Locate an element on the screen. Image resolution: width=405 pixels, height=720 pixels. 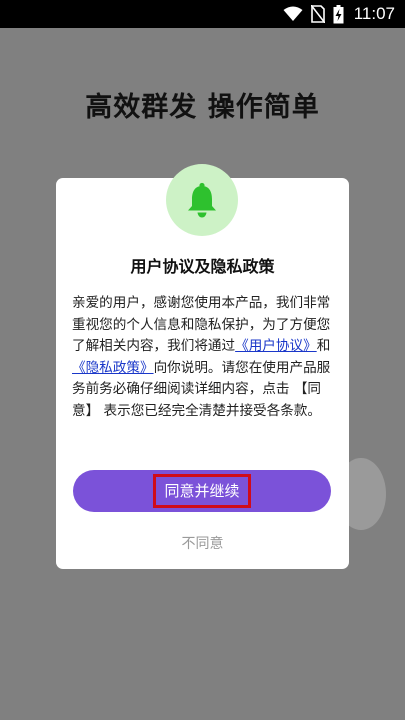
no-sim-icon is located at coordinates (317, 14).